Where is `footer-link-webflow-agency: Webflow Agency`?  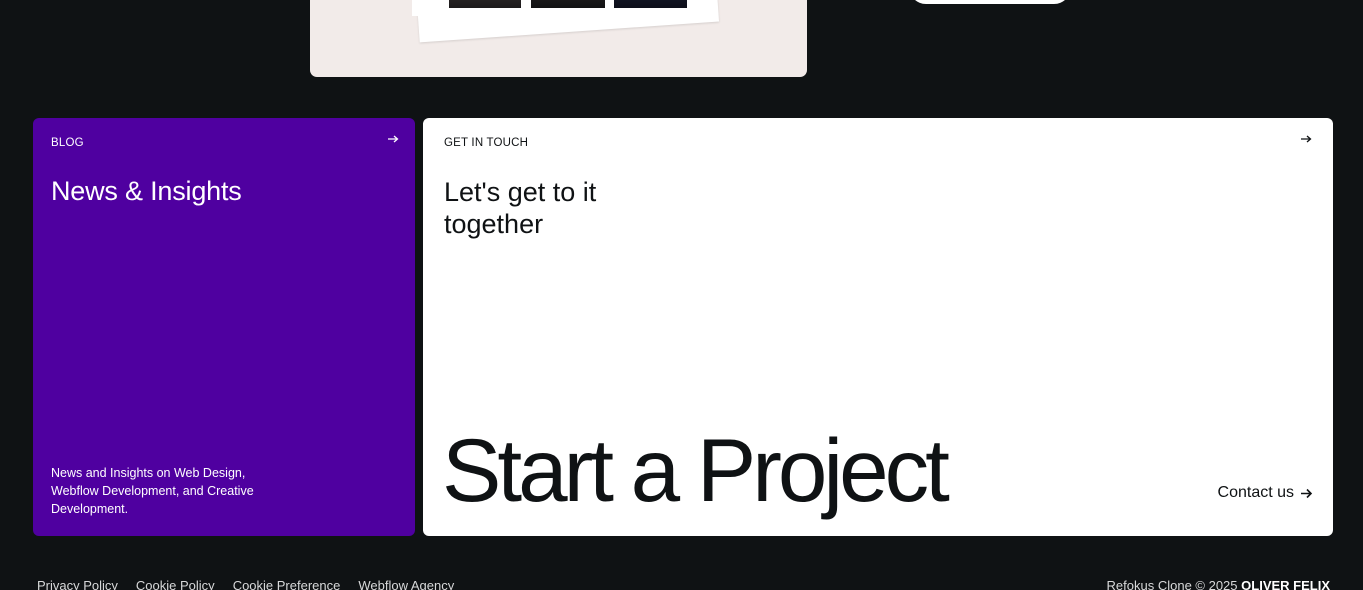
footer-link-webflow-agency: Webflow Agency is located at coordinates (406, 584).